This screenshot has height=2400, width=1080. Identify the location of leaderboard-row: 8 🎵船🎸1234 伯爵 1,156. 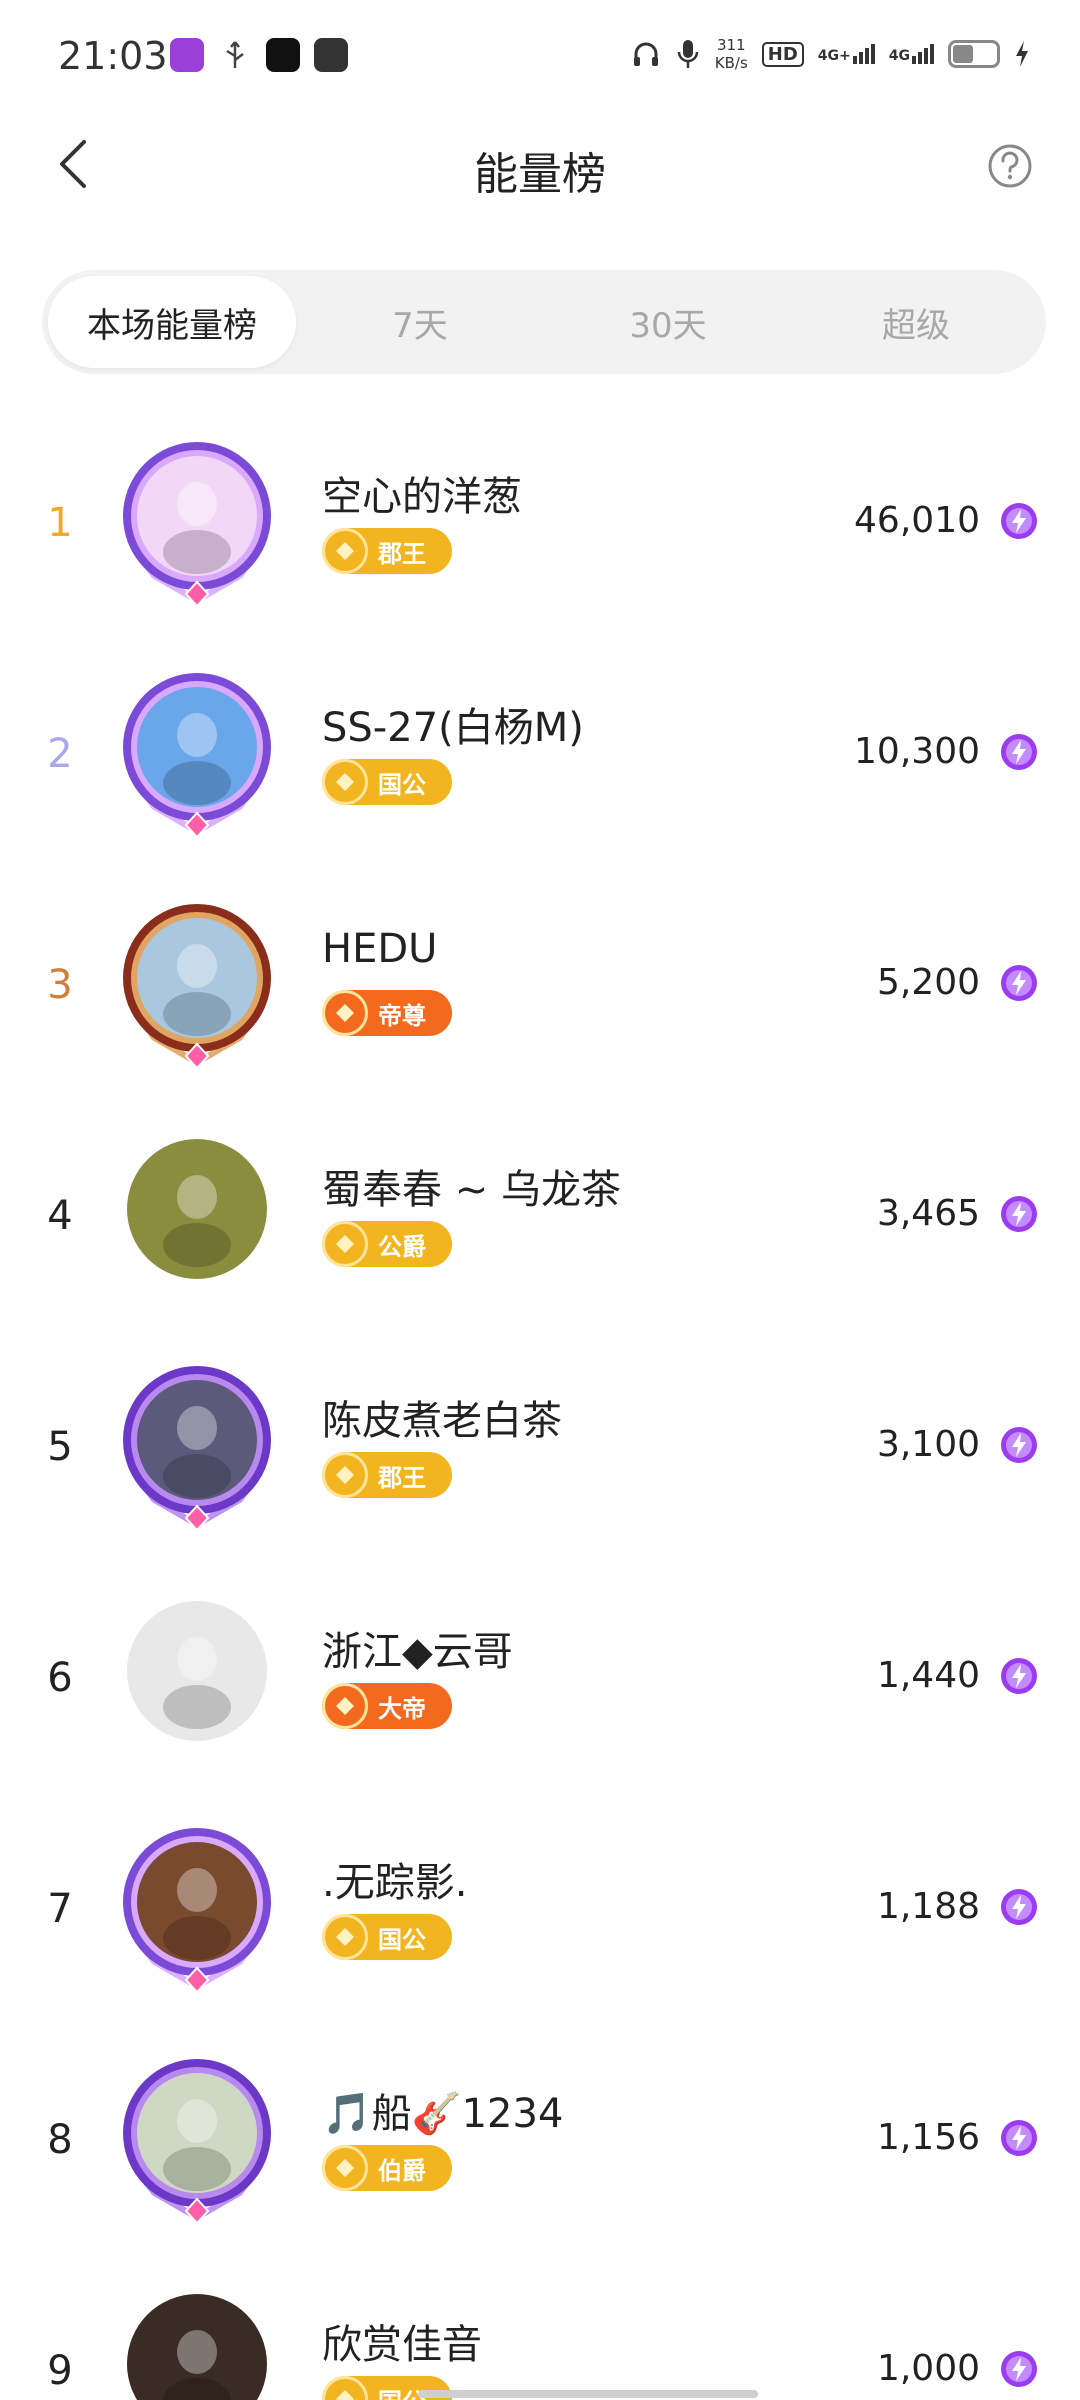
(540, 2172).